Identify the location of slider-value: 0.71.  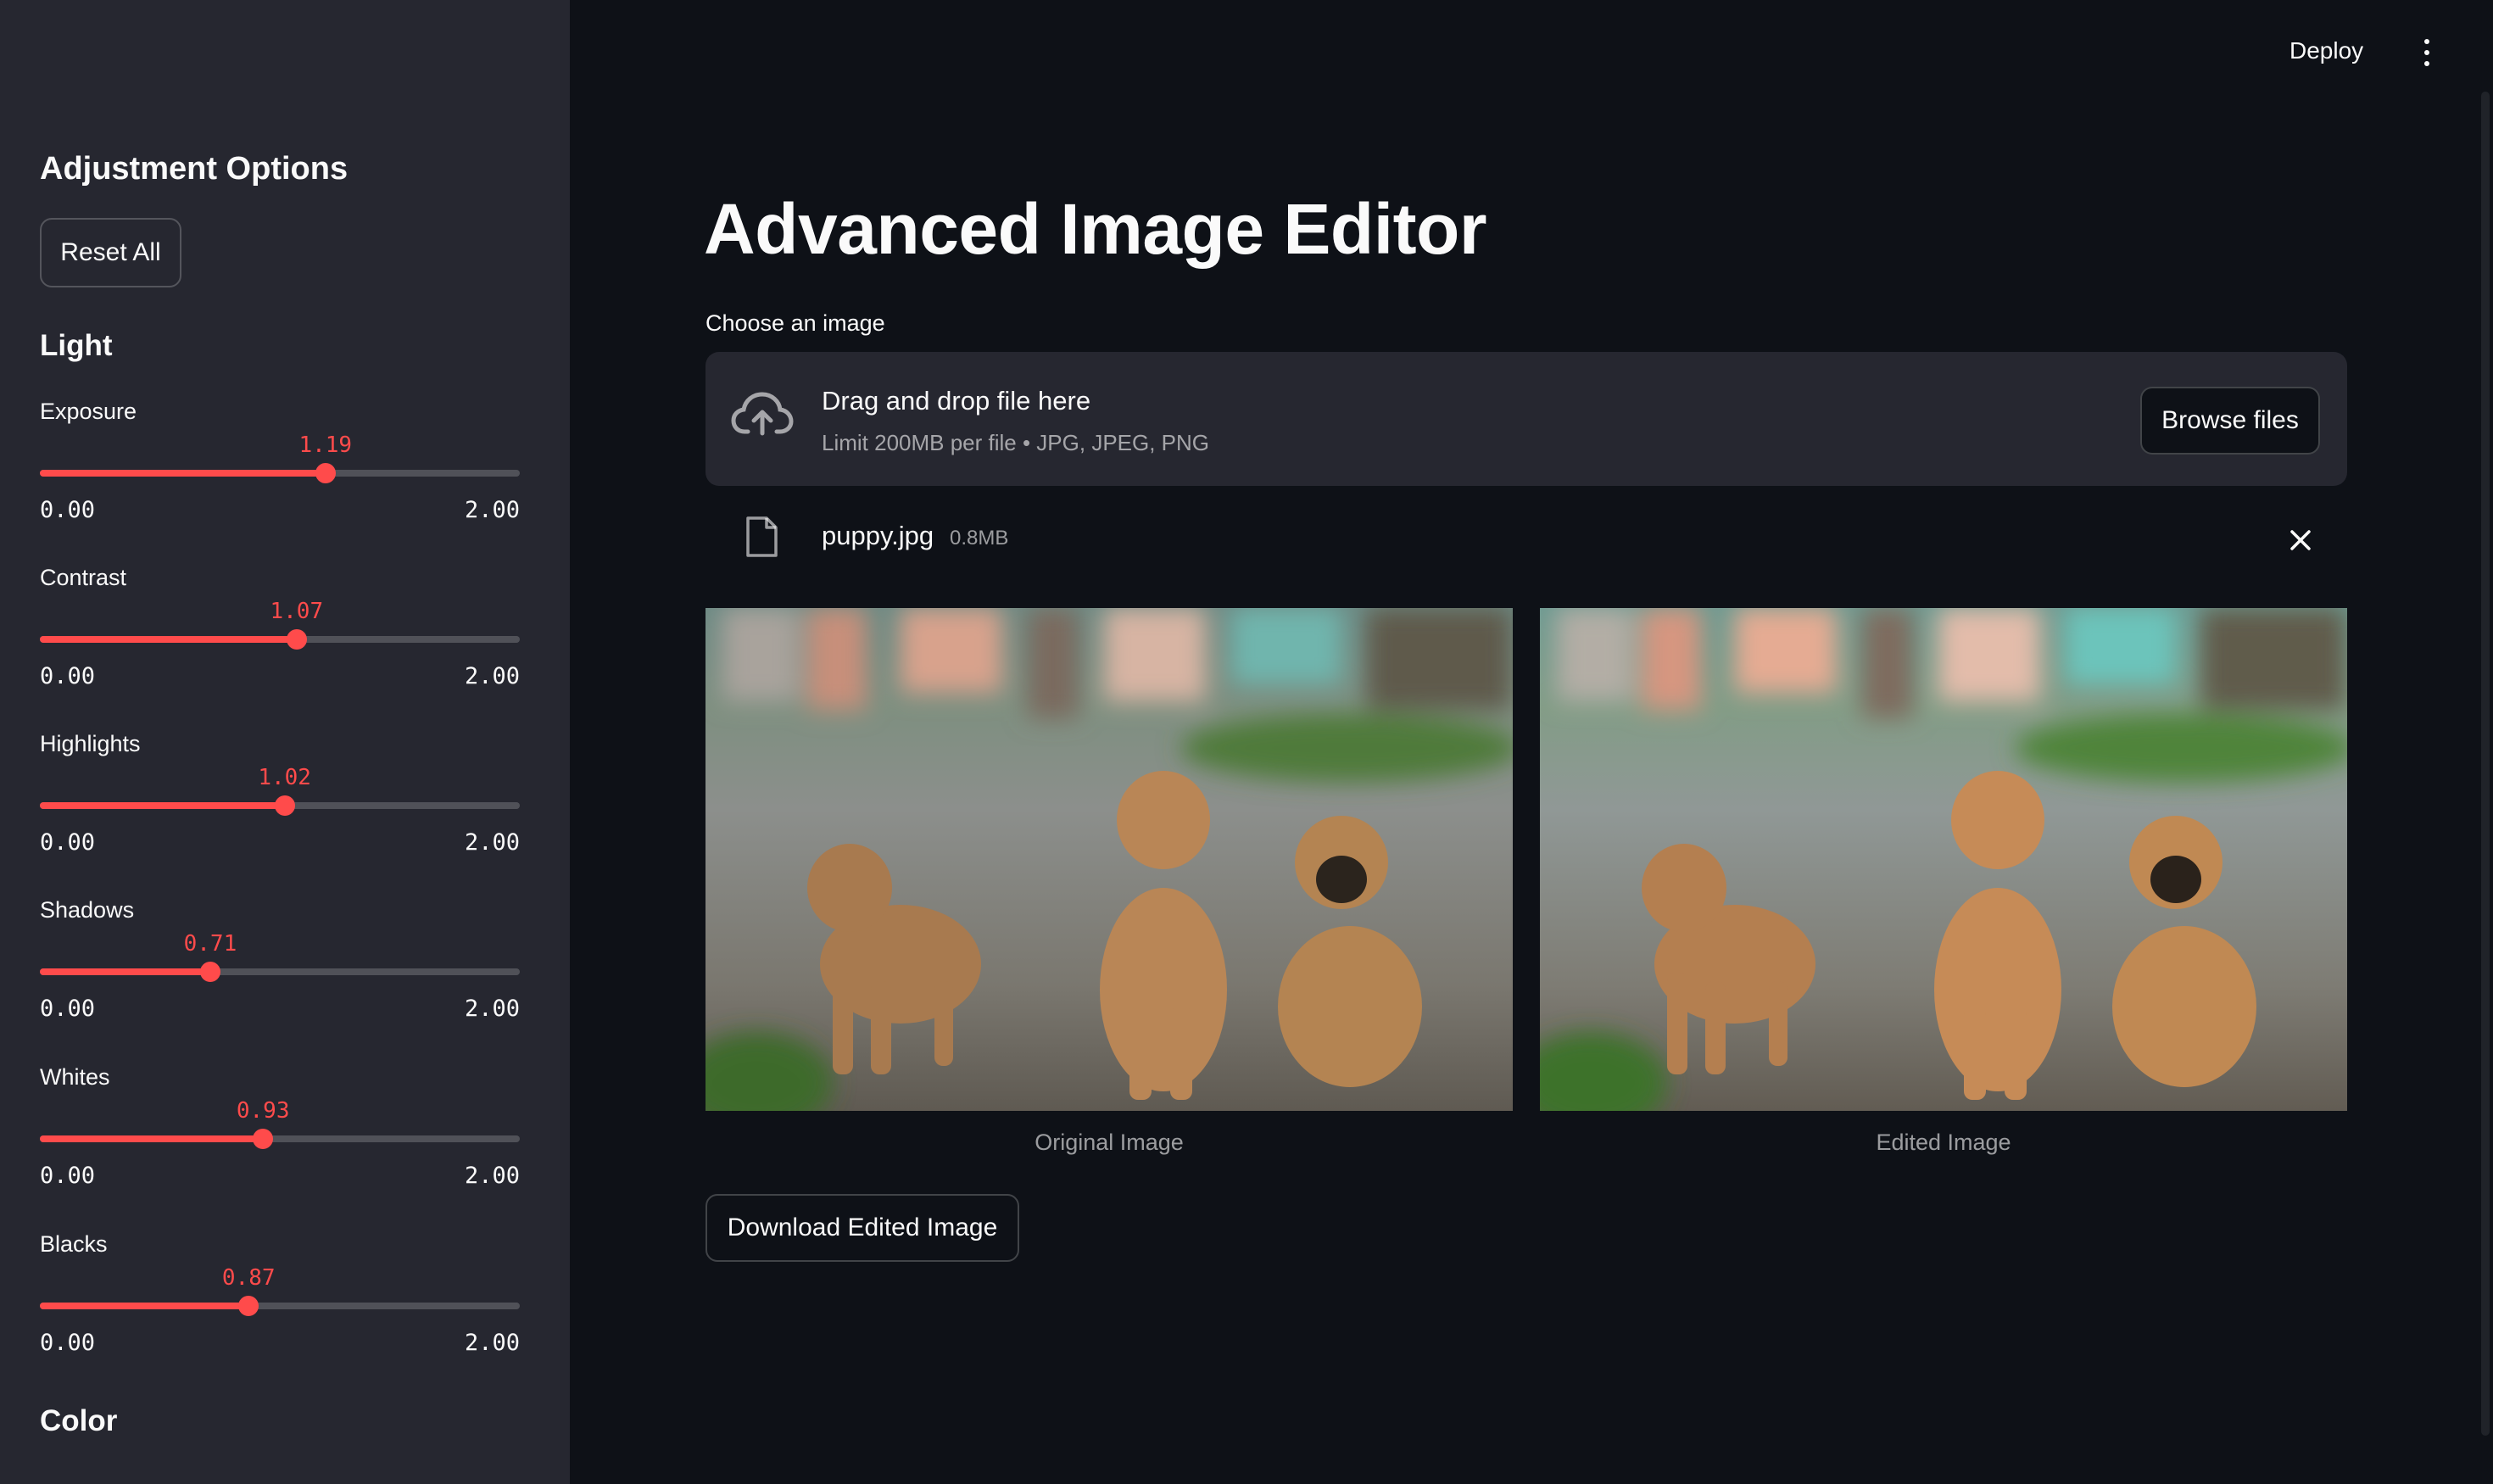
(210, 944).